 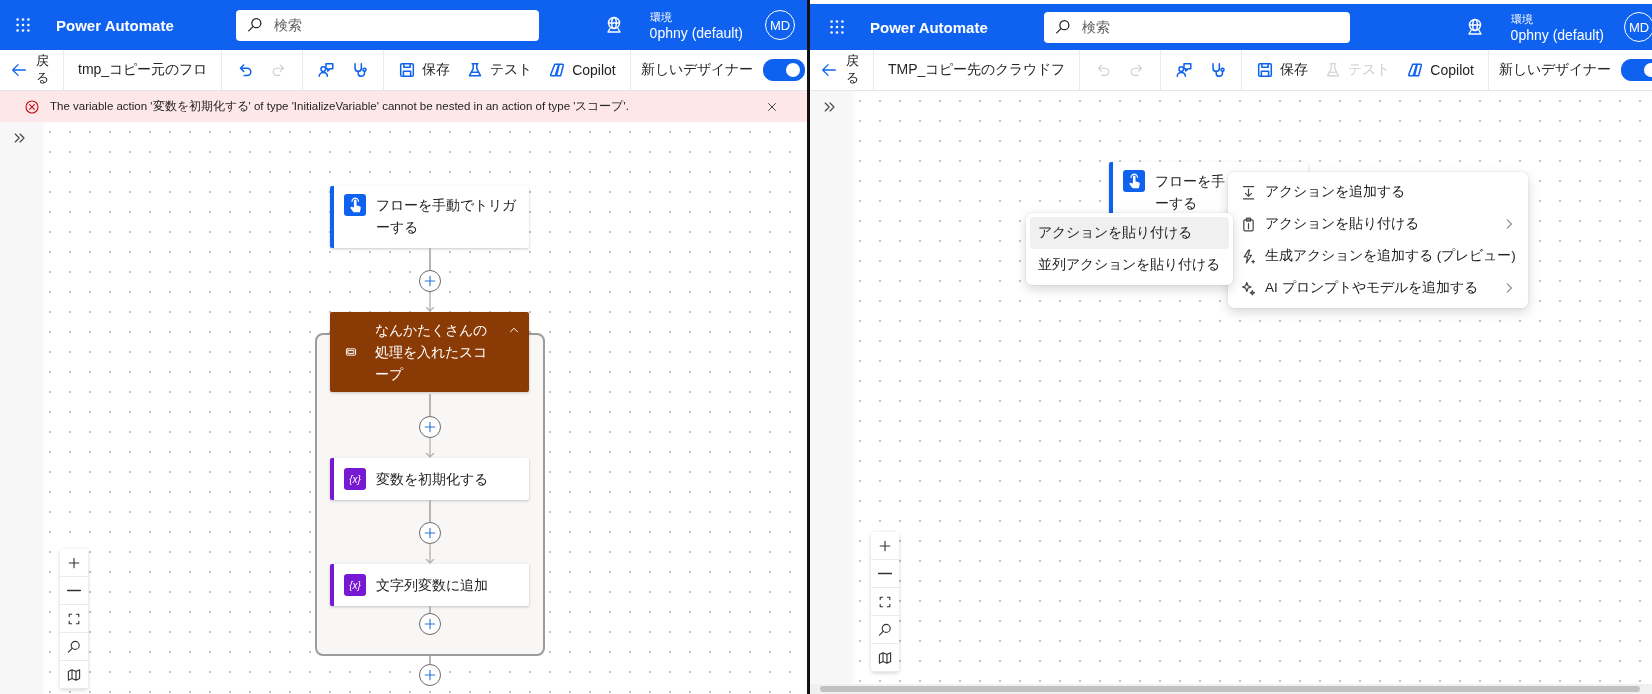 I want to click on menu-item: 生成アクションを追加する (プレビュー), so click(x=1378, y=256).